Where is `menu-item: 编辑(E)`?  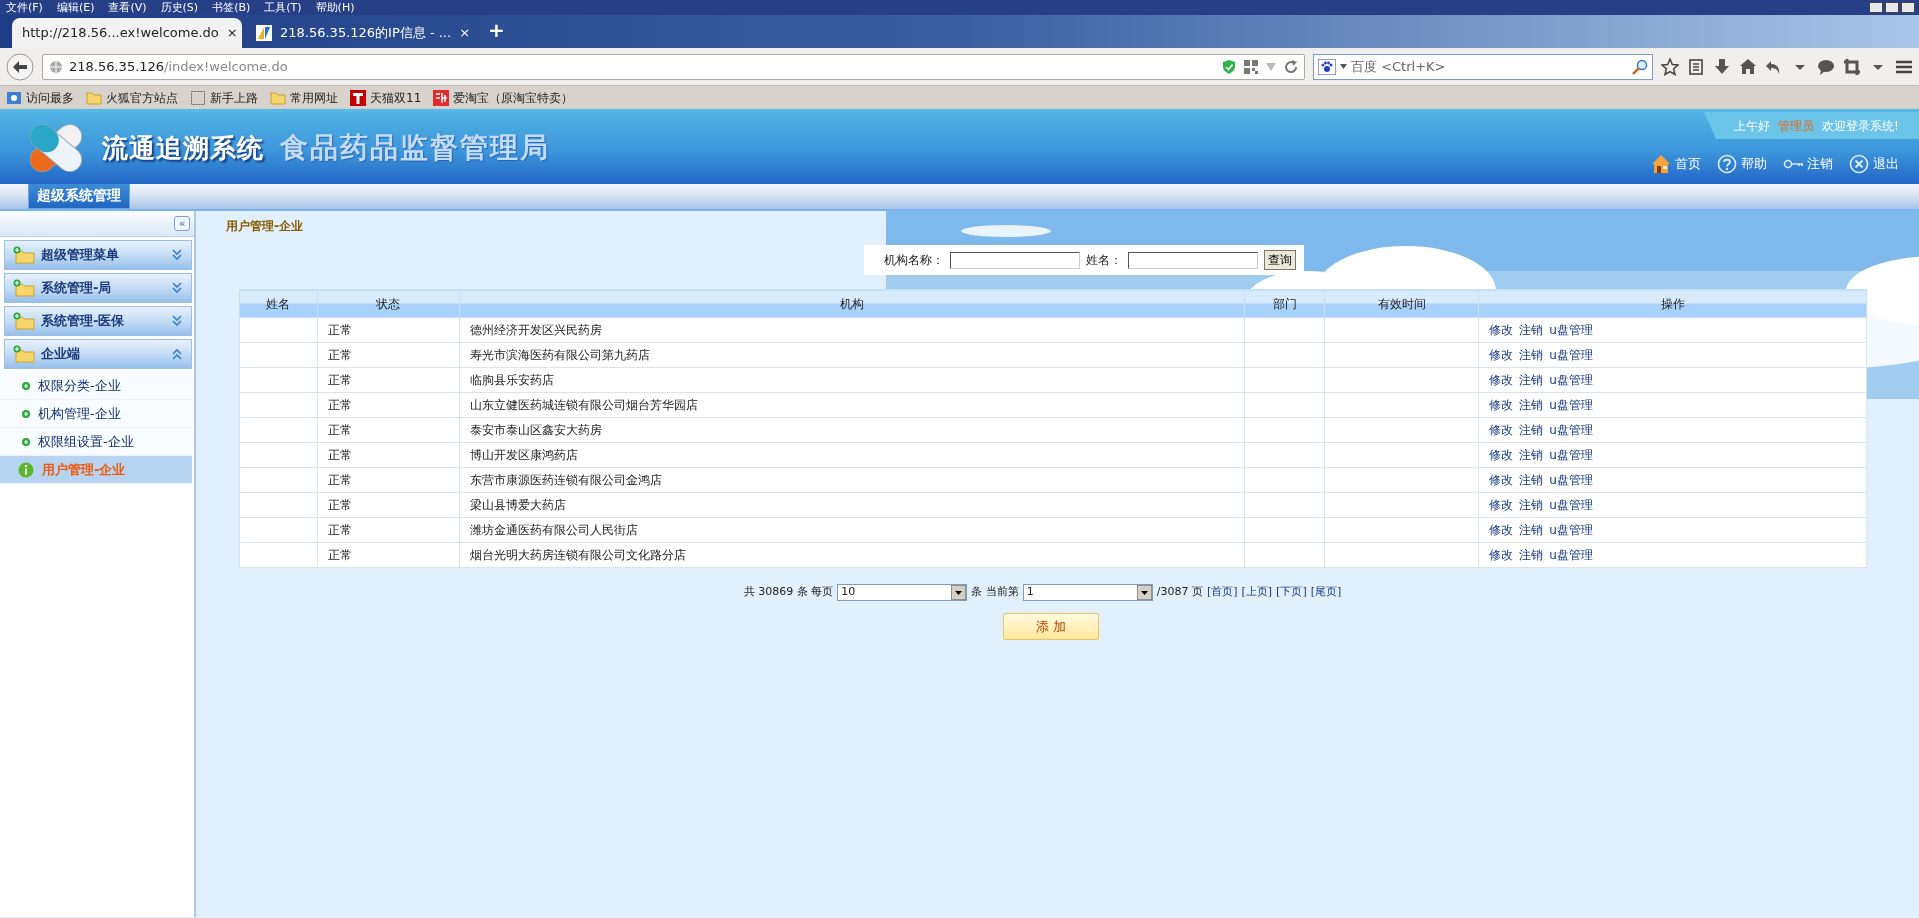
menu-item: 编辑(E) is located at coordinates (75, 7).